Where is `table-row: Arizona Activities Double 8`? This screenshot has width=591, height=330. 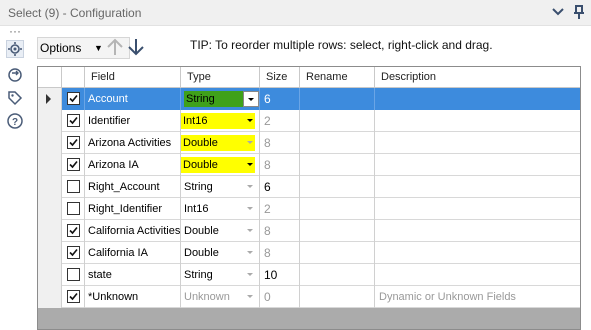 table-row: Arizona Activities Double 8 is located at coordinates (309, 143).